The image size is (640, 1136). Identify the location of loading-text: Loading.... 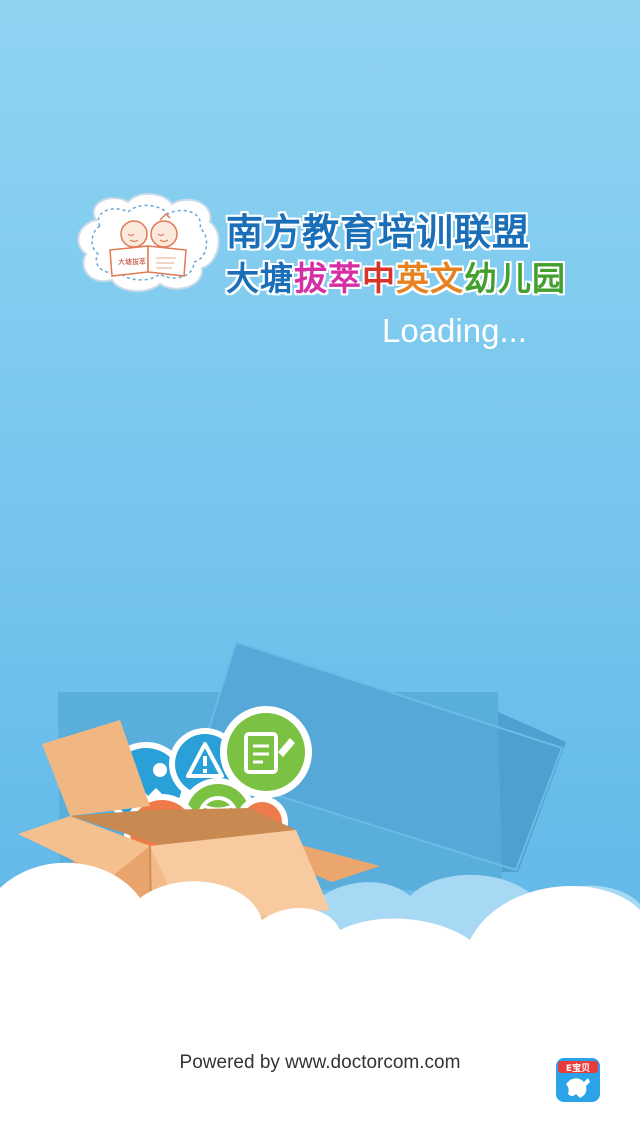
(454, 330).